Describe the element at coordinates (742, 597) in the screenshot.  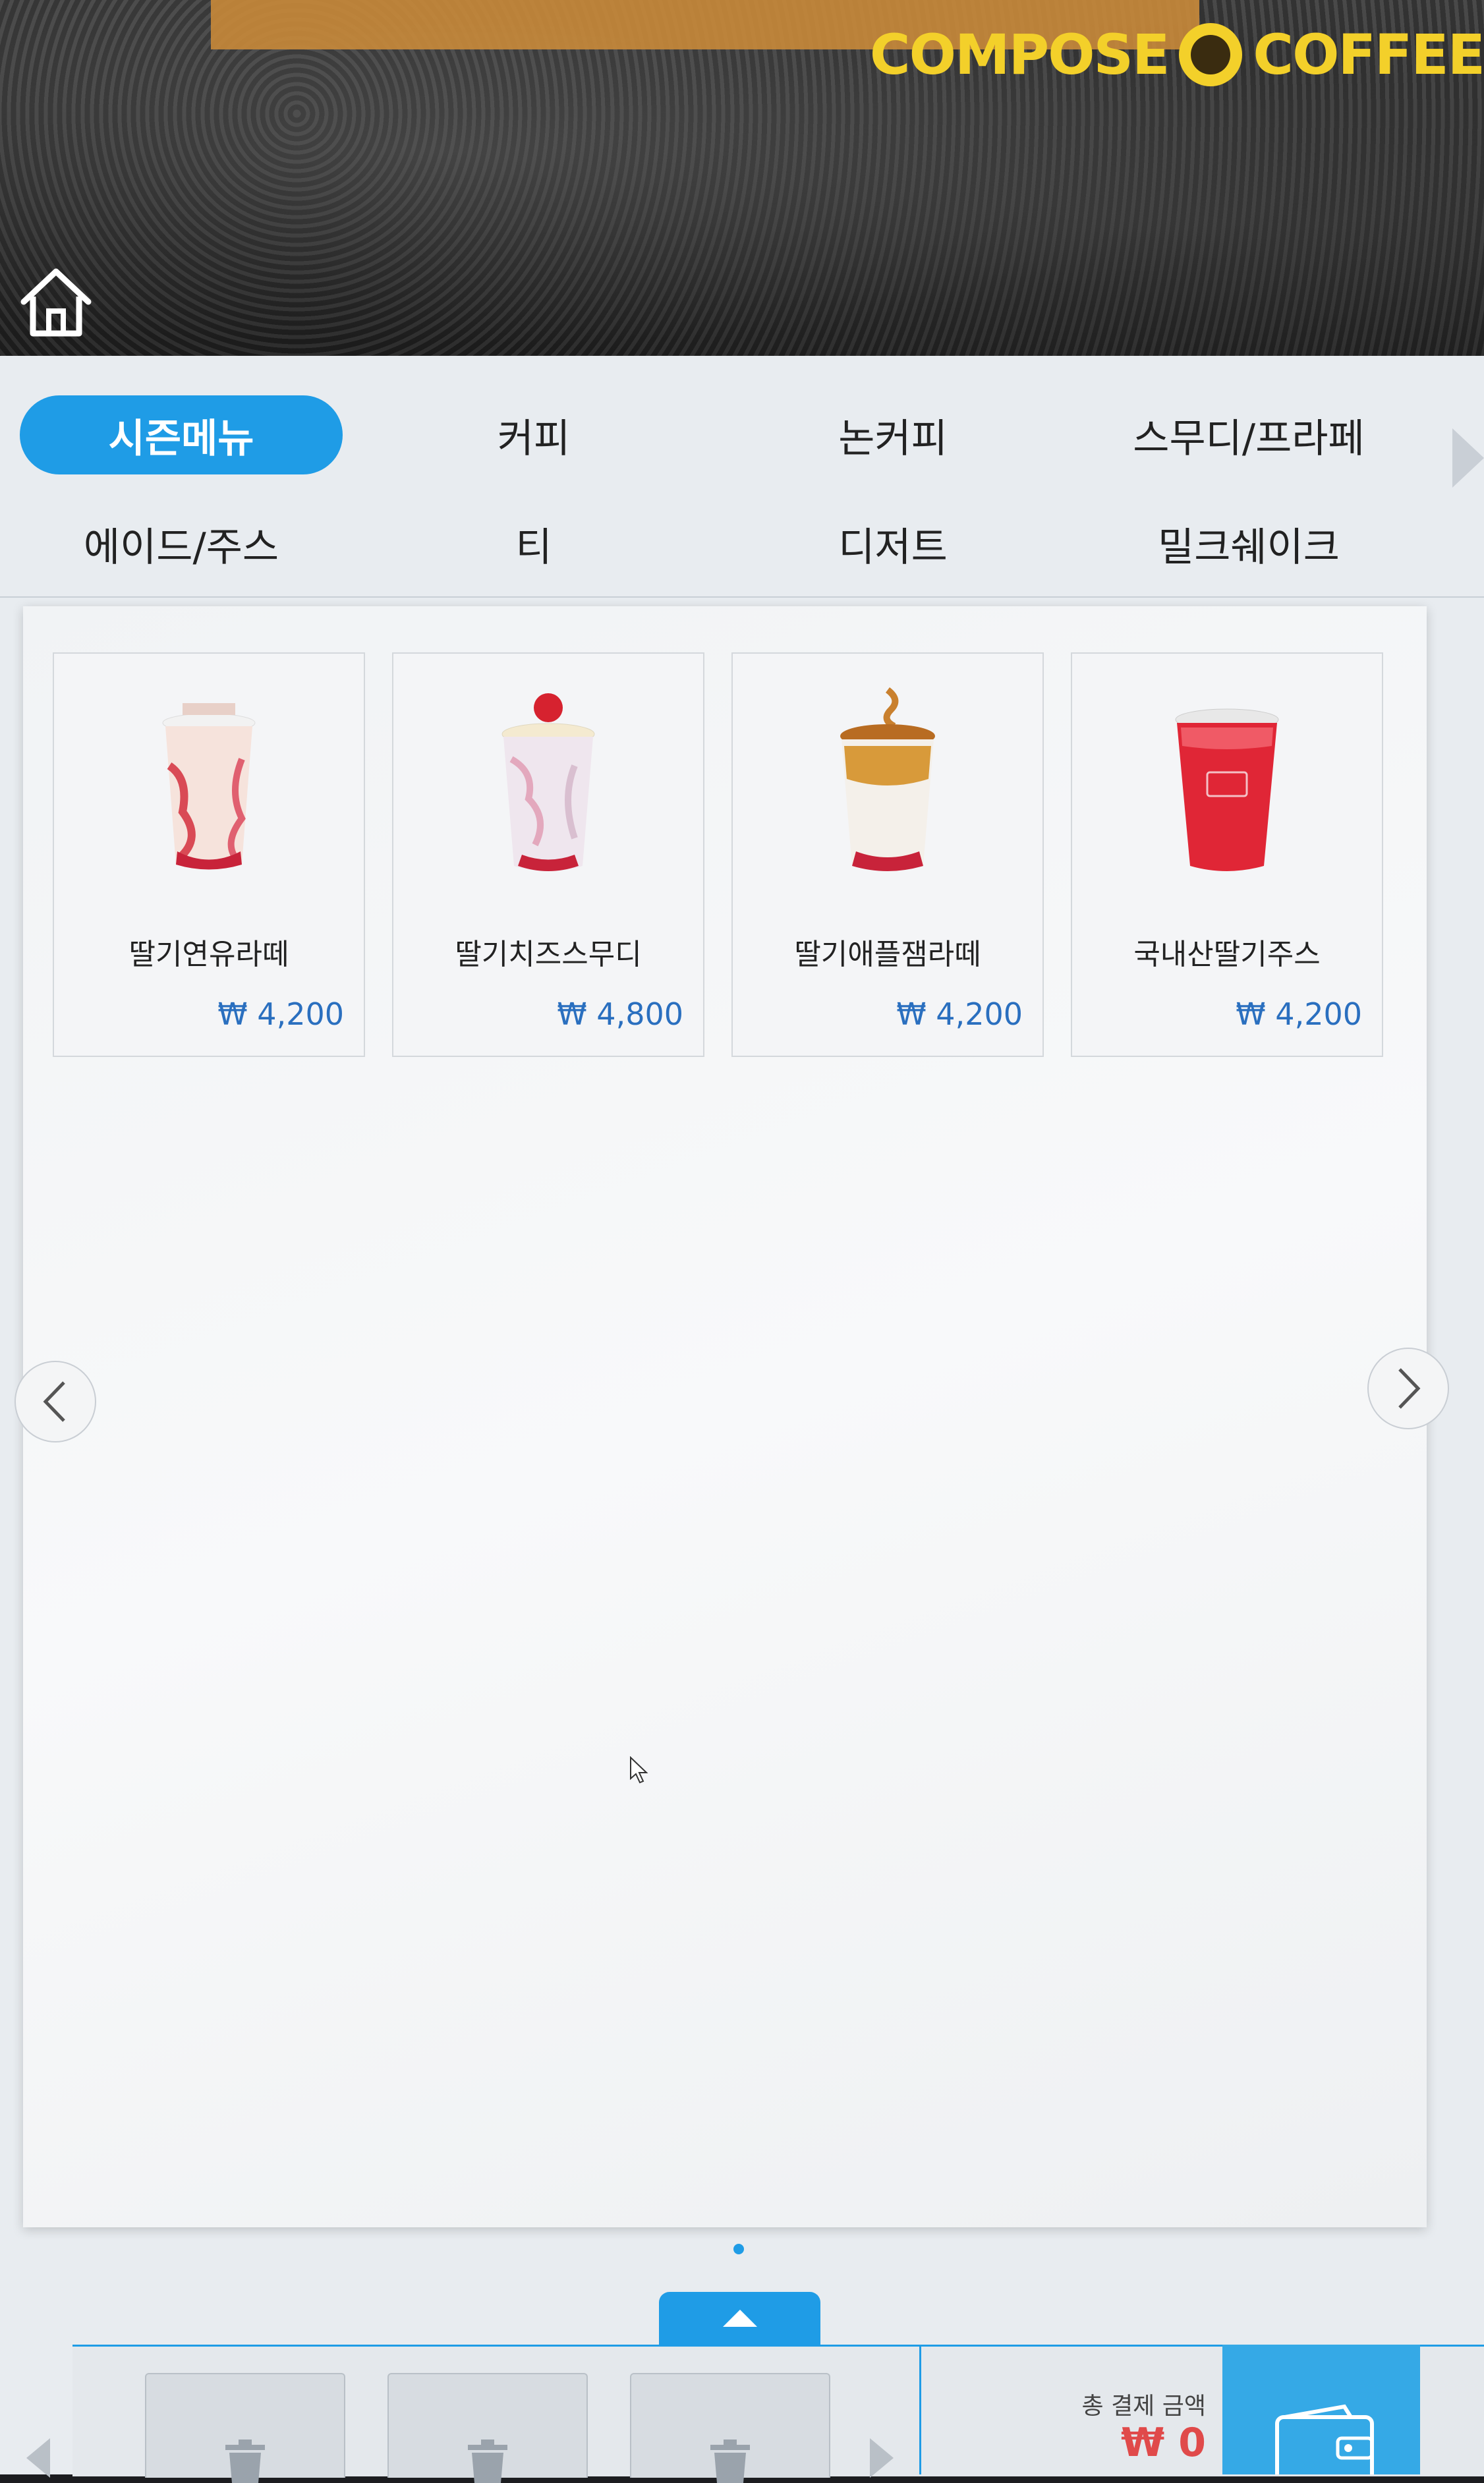
I see `category-divider` at that location.